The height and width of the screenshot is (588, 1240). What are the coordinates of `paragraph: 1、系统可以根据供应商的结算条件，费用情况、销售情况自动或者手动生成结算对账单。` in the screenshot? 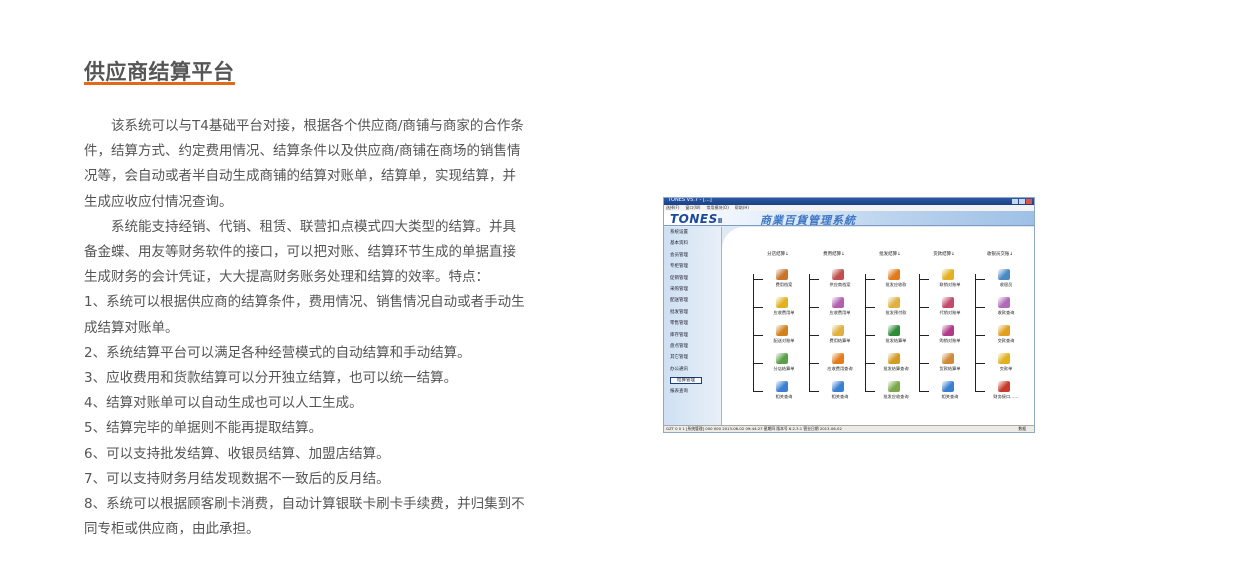 It's located at (304, 315).